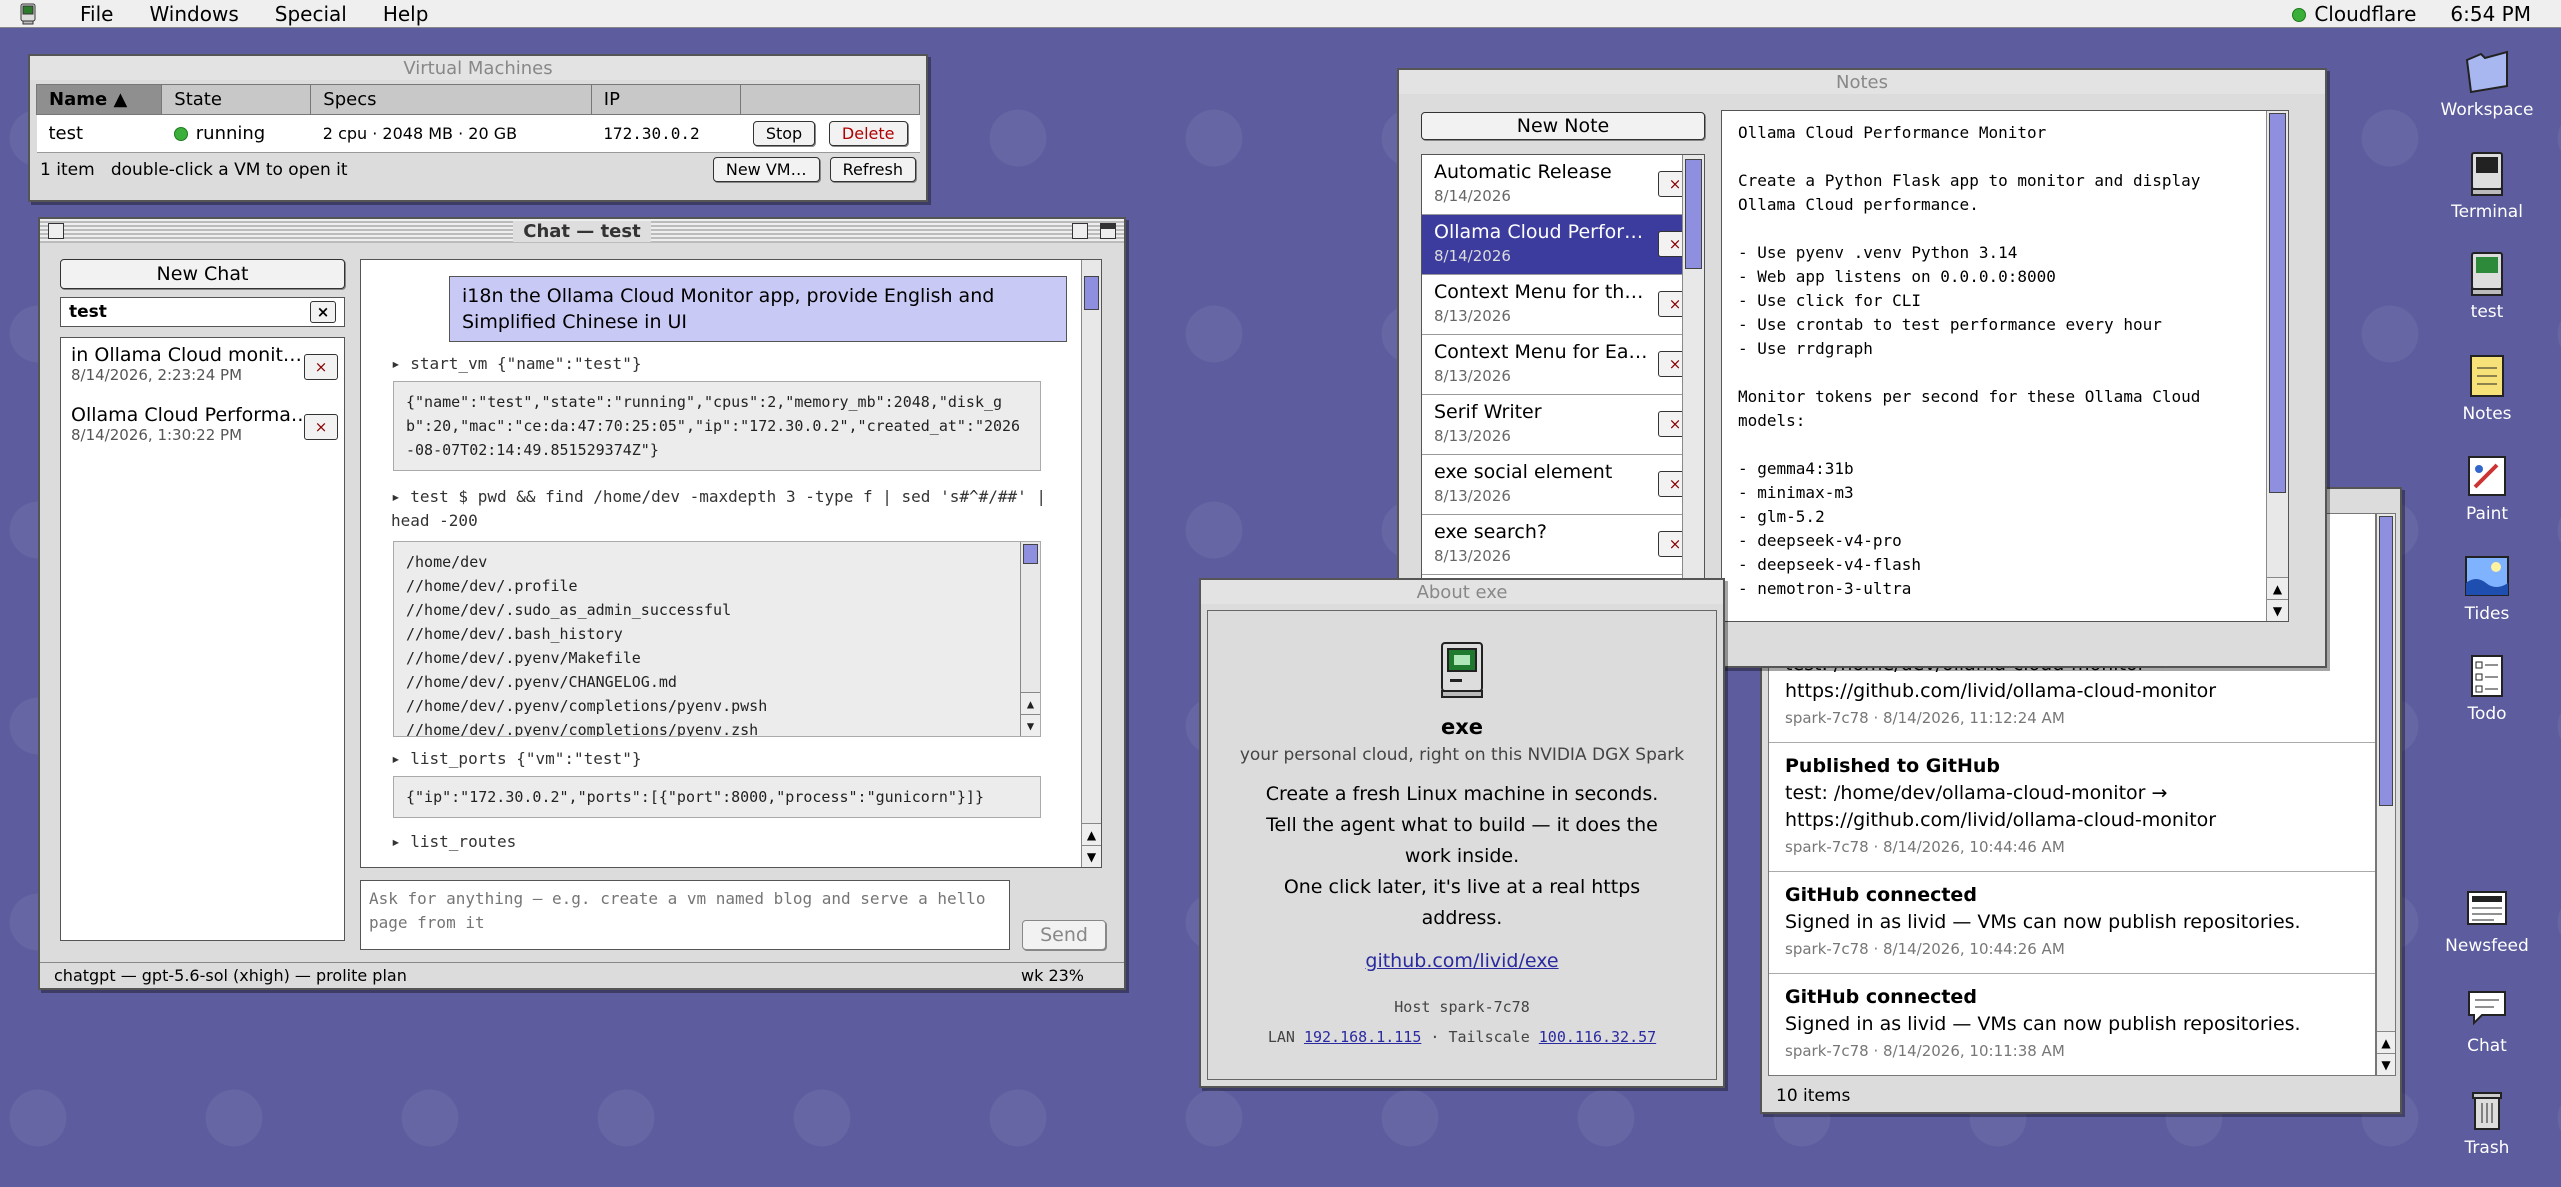 This screenshot has height=1187, width=2561. I want to click on desktop-icon-terminal: Terminal, so click(2487, 186).